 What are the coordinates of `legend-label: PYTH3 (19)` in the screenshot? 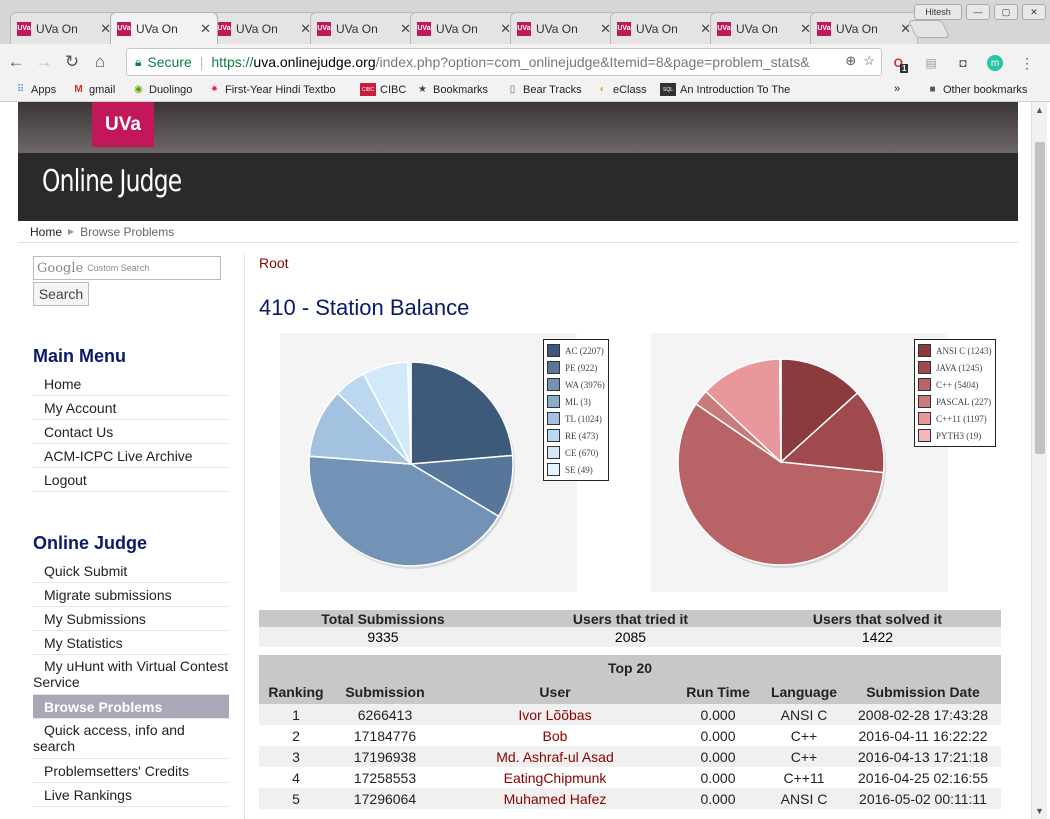 It's located at (959, 435).